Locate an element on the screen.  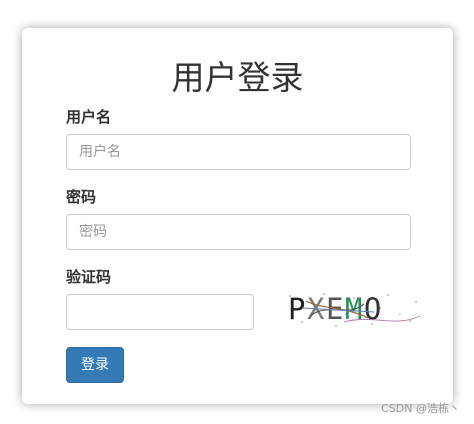
captcha-char: O is located at coordinates (373, 309).